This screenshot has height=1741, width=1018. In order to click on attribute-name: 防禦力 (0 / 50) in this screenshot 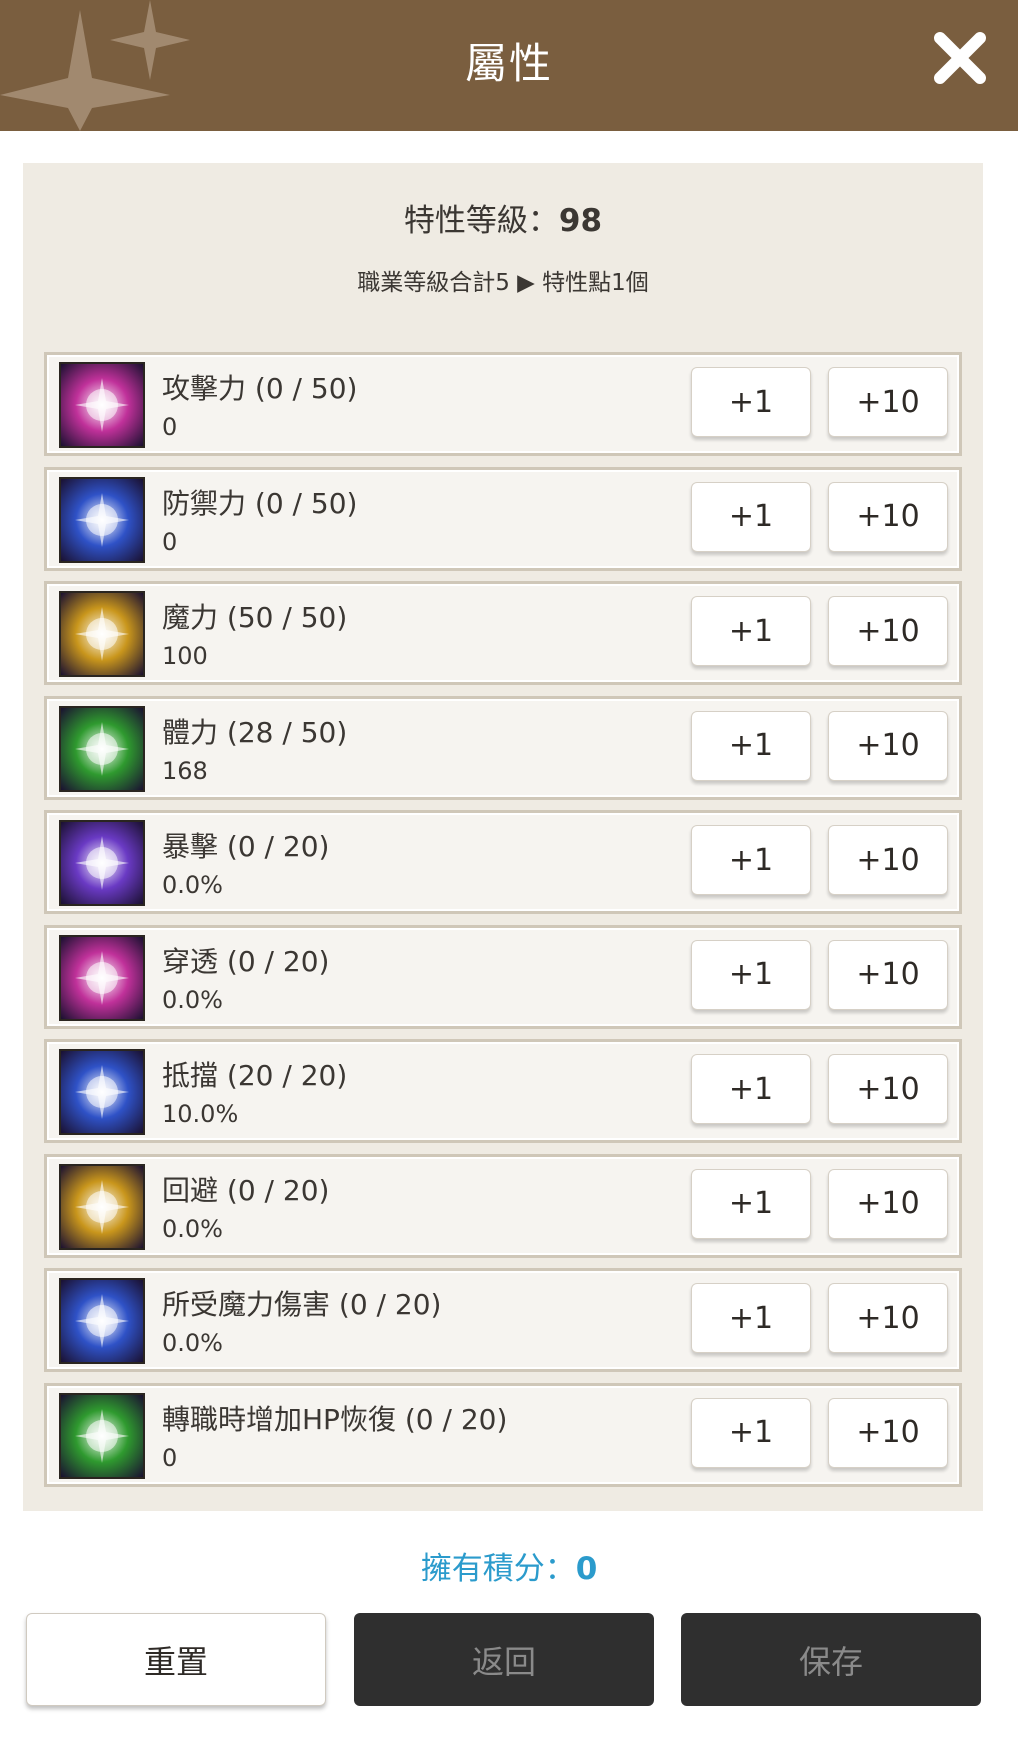, I will do `click(260, 503)`.